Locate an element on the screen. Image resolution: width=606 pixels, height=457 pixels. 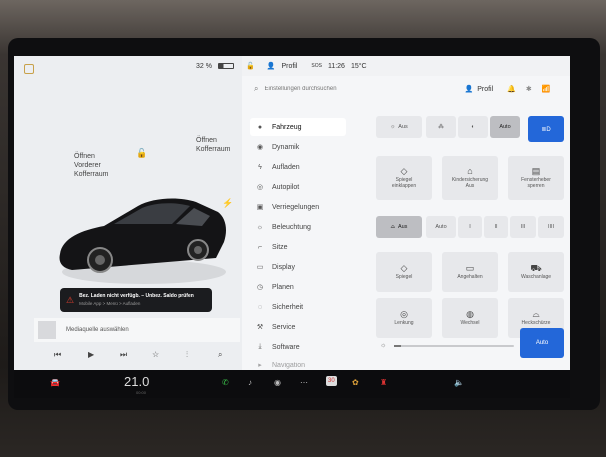
parking-lights-icon: ⁂ is located at coordinates (441, 127).